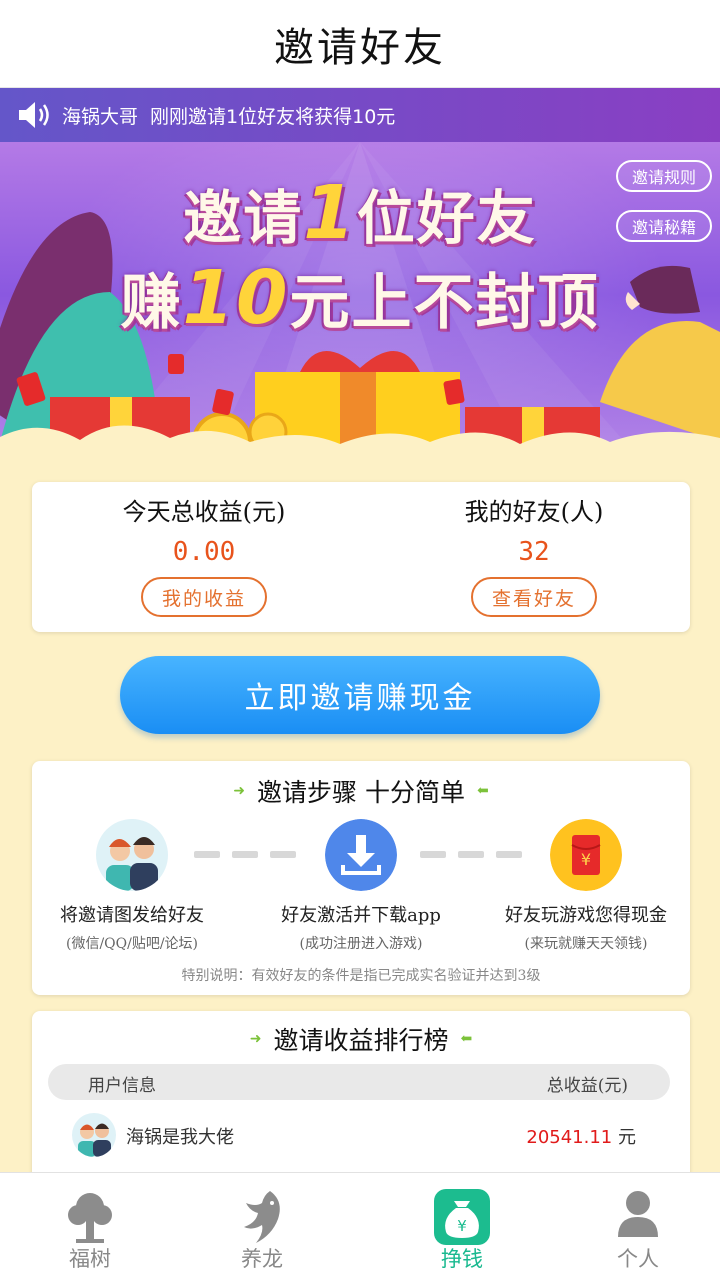 Image resolution: width=720 pixels, height=1280 pixels. I want to click on invite-cash-button: 立即邀请赚现金, so click(360, 695).